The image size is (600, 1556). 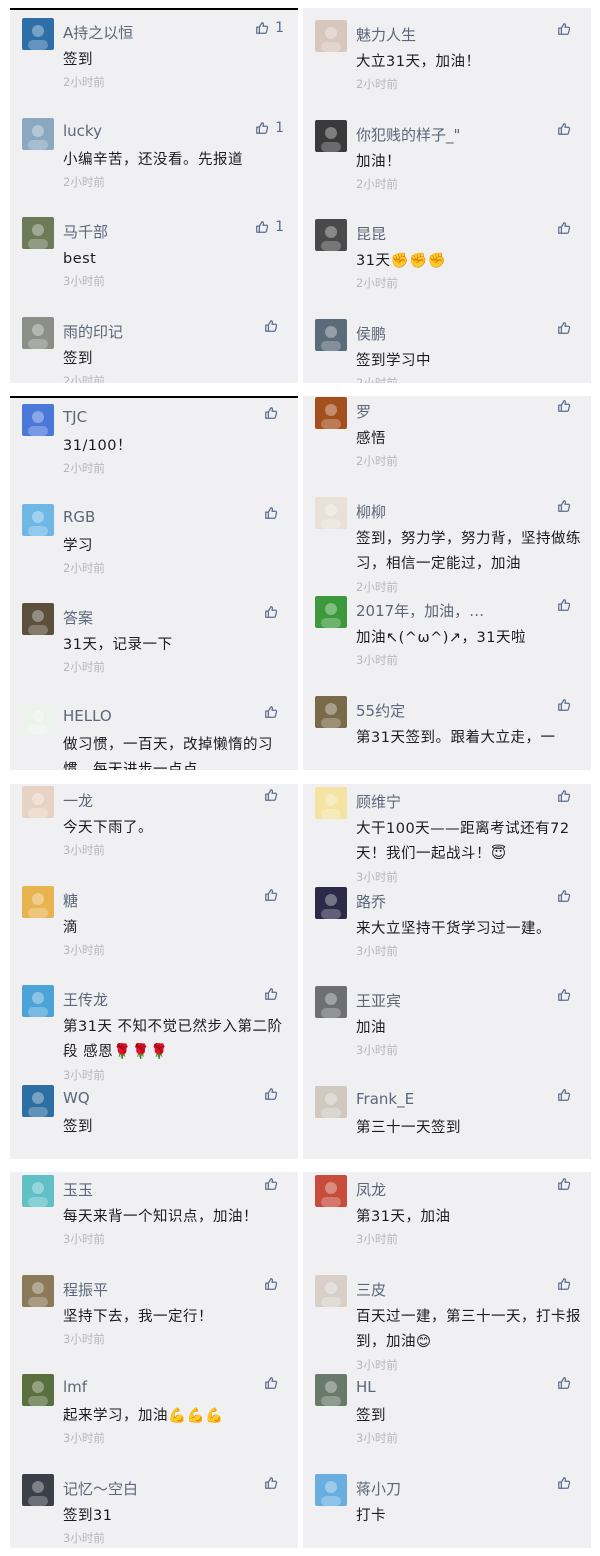 I want to click on comment-author: 柳柳, so click(x=371, y=511).